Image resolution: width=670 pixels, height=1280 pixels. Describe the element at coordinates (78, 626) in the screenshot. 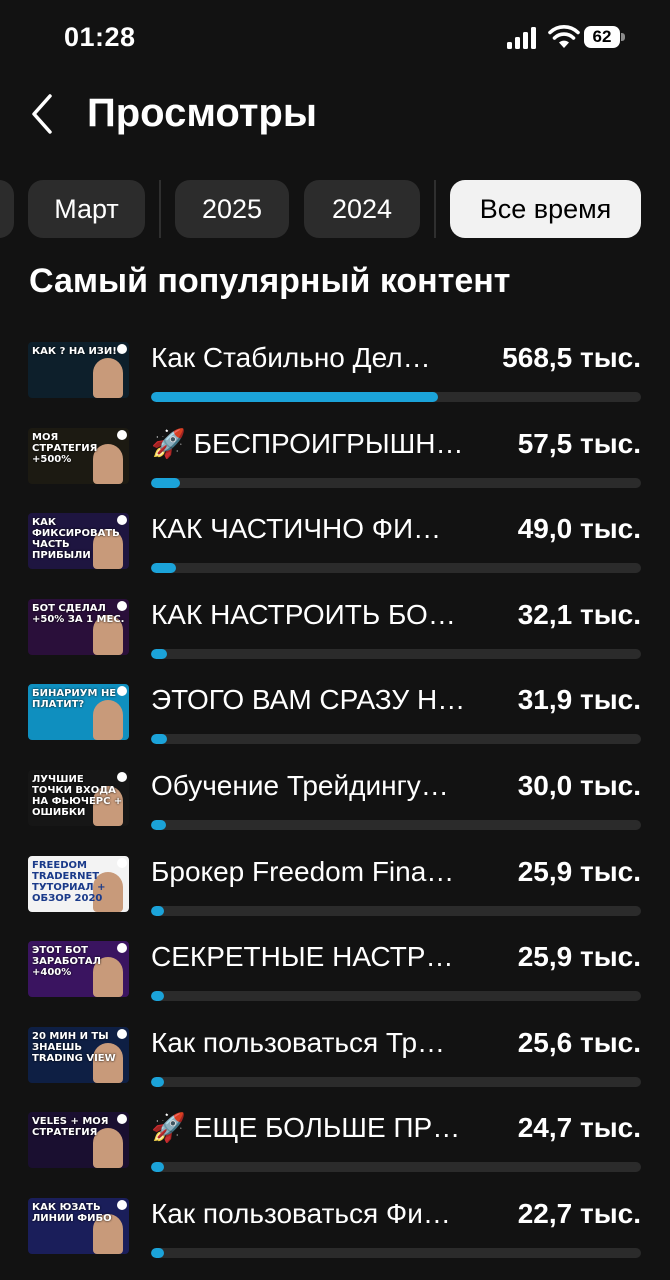

I see `video-thumbnail: БОТ СДЕЛАЛ +50% ЗА 1 МЕС.` at that location.